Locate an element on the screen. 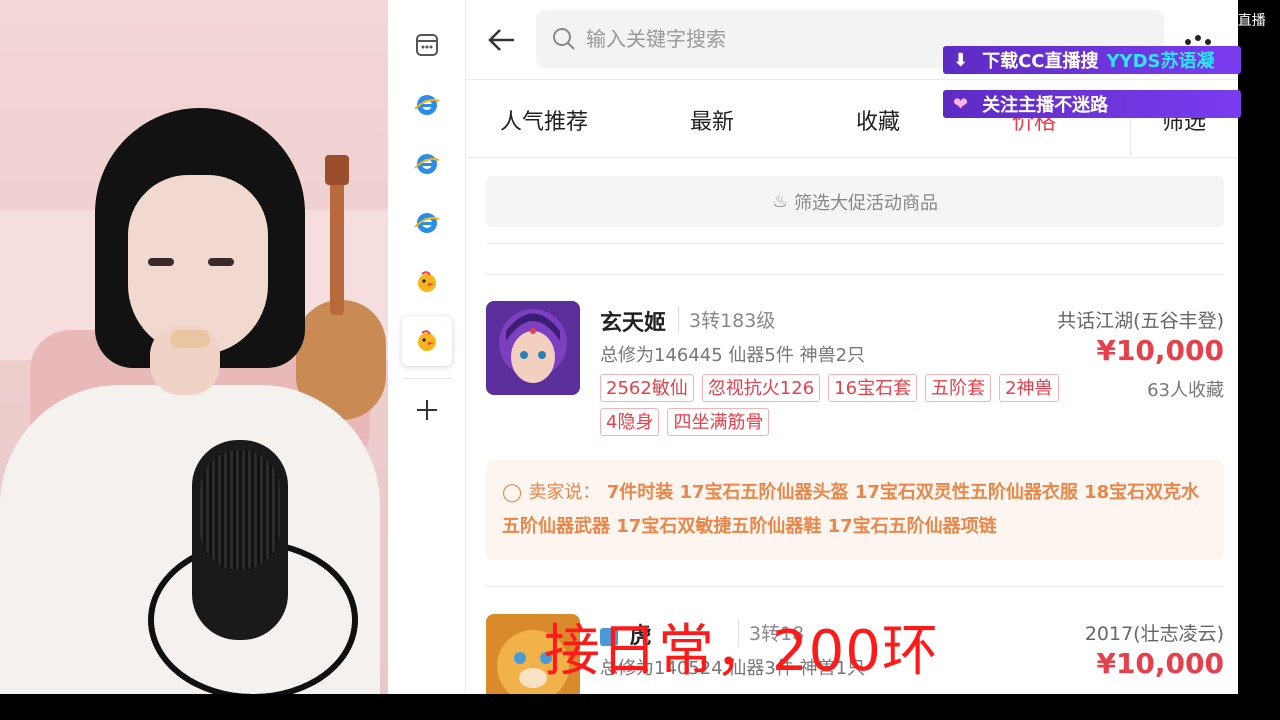 This screenshot has height=720, width=1280. back-button is located at coordinates (502, 40).